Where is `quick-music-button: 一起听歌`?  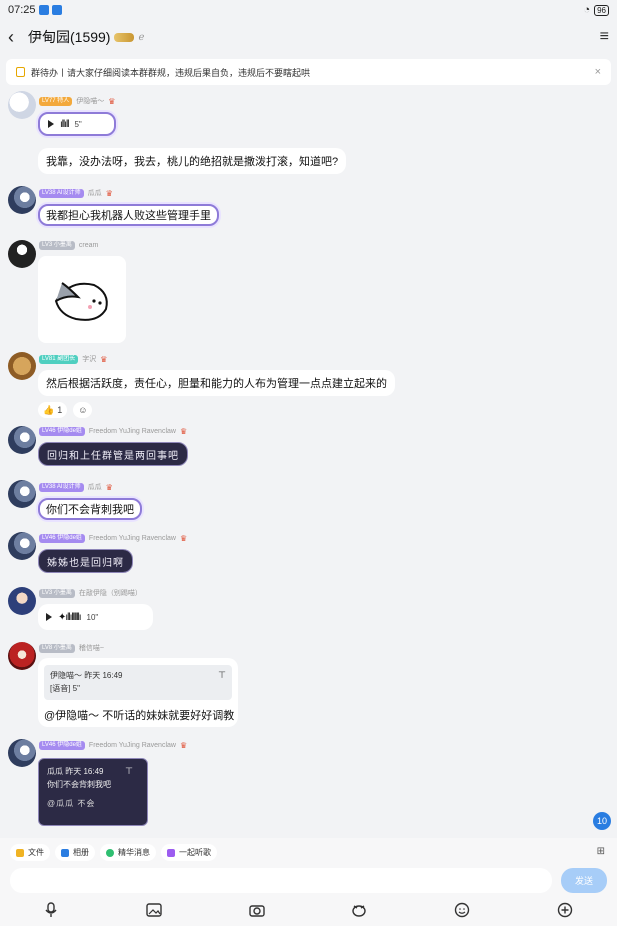 quick-music-button: 一起听歌 is located at coordinates (189, 852).